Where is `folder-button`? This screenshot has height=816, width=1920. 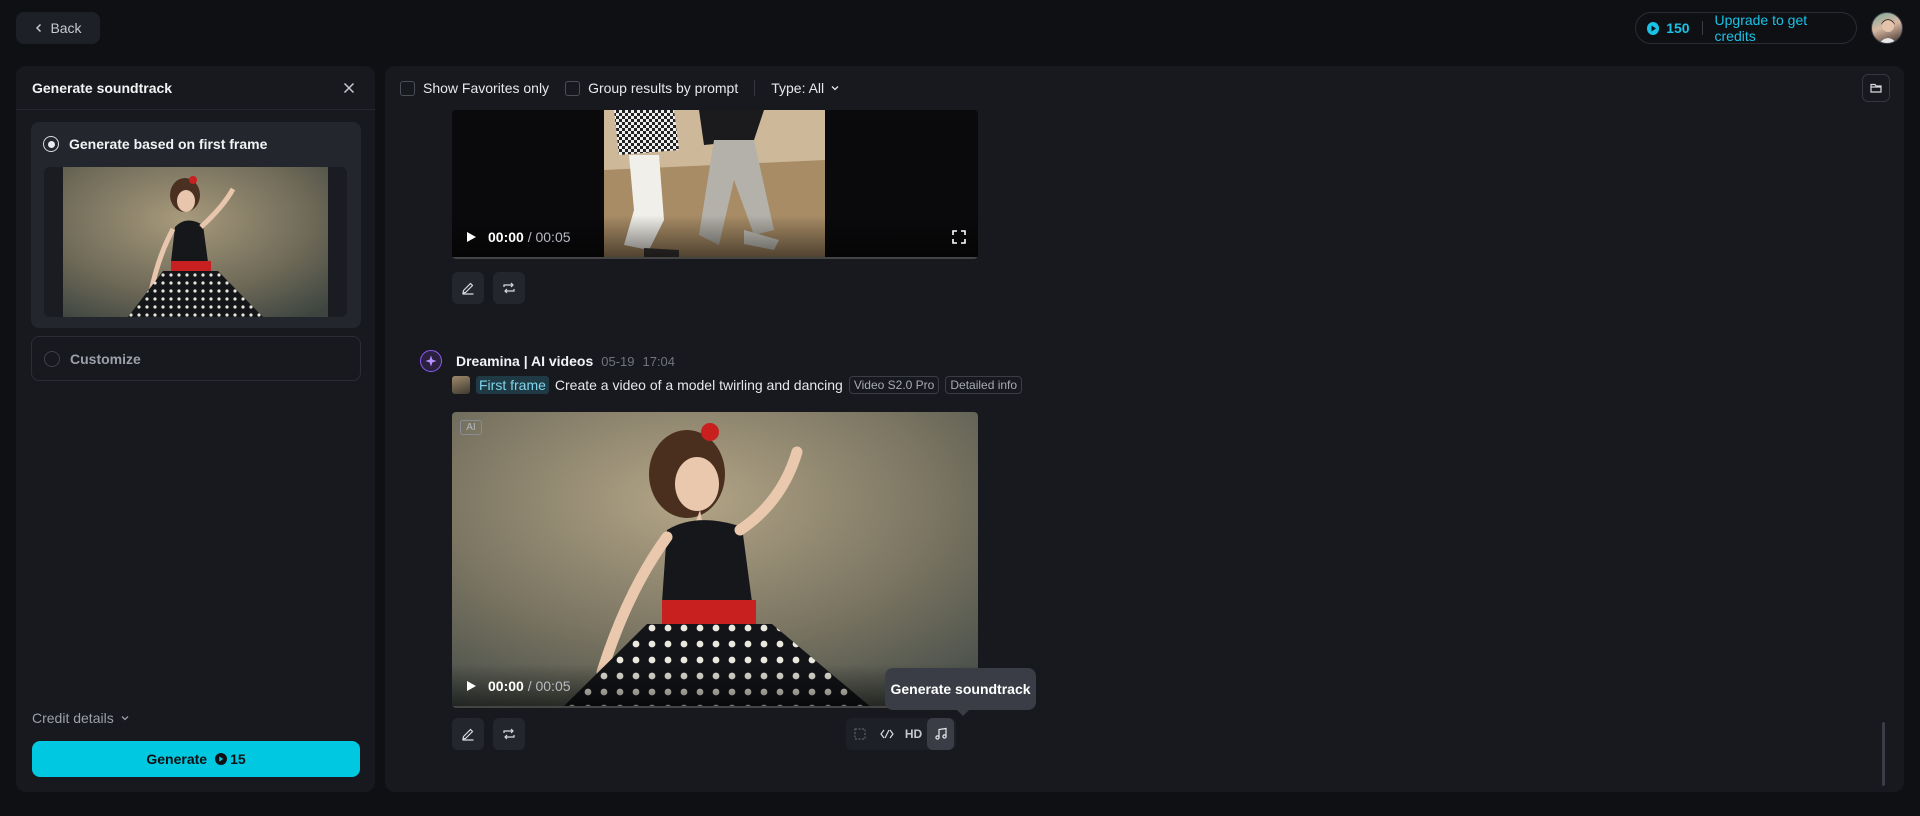
folder-button is located at coordinates (1876, 88).